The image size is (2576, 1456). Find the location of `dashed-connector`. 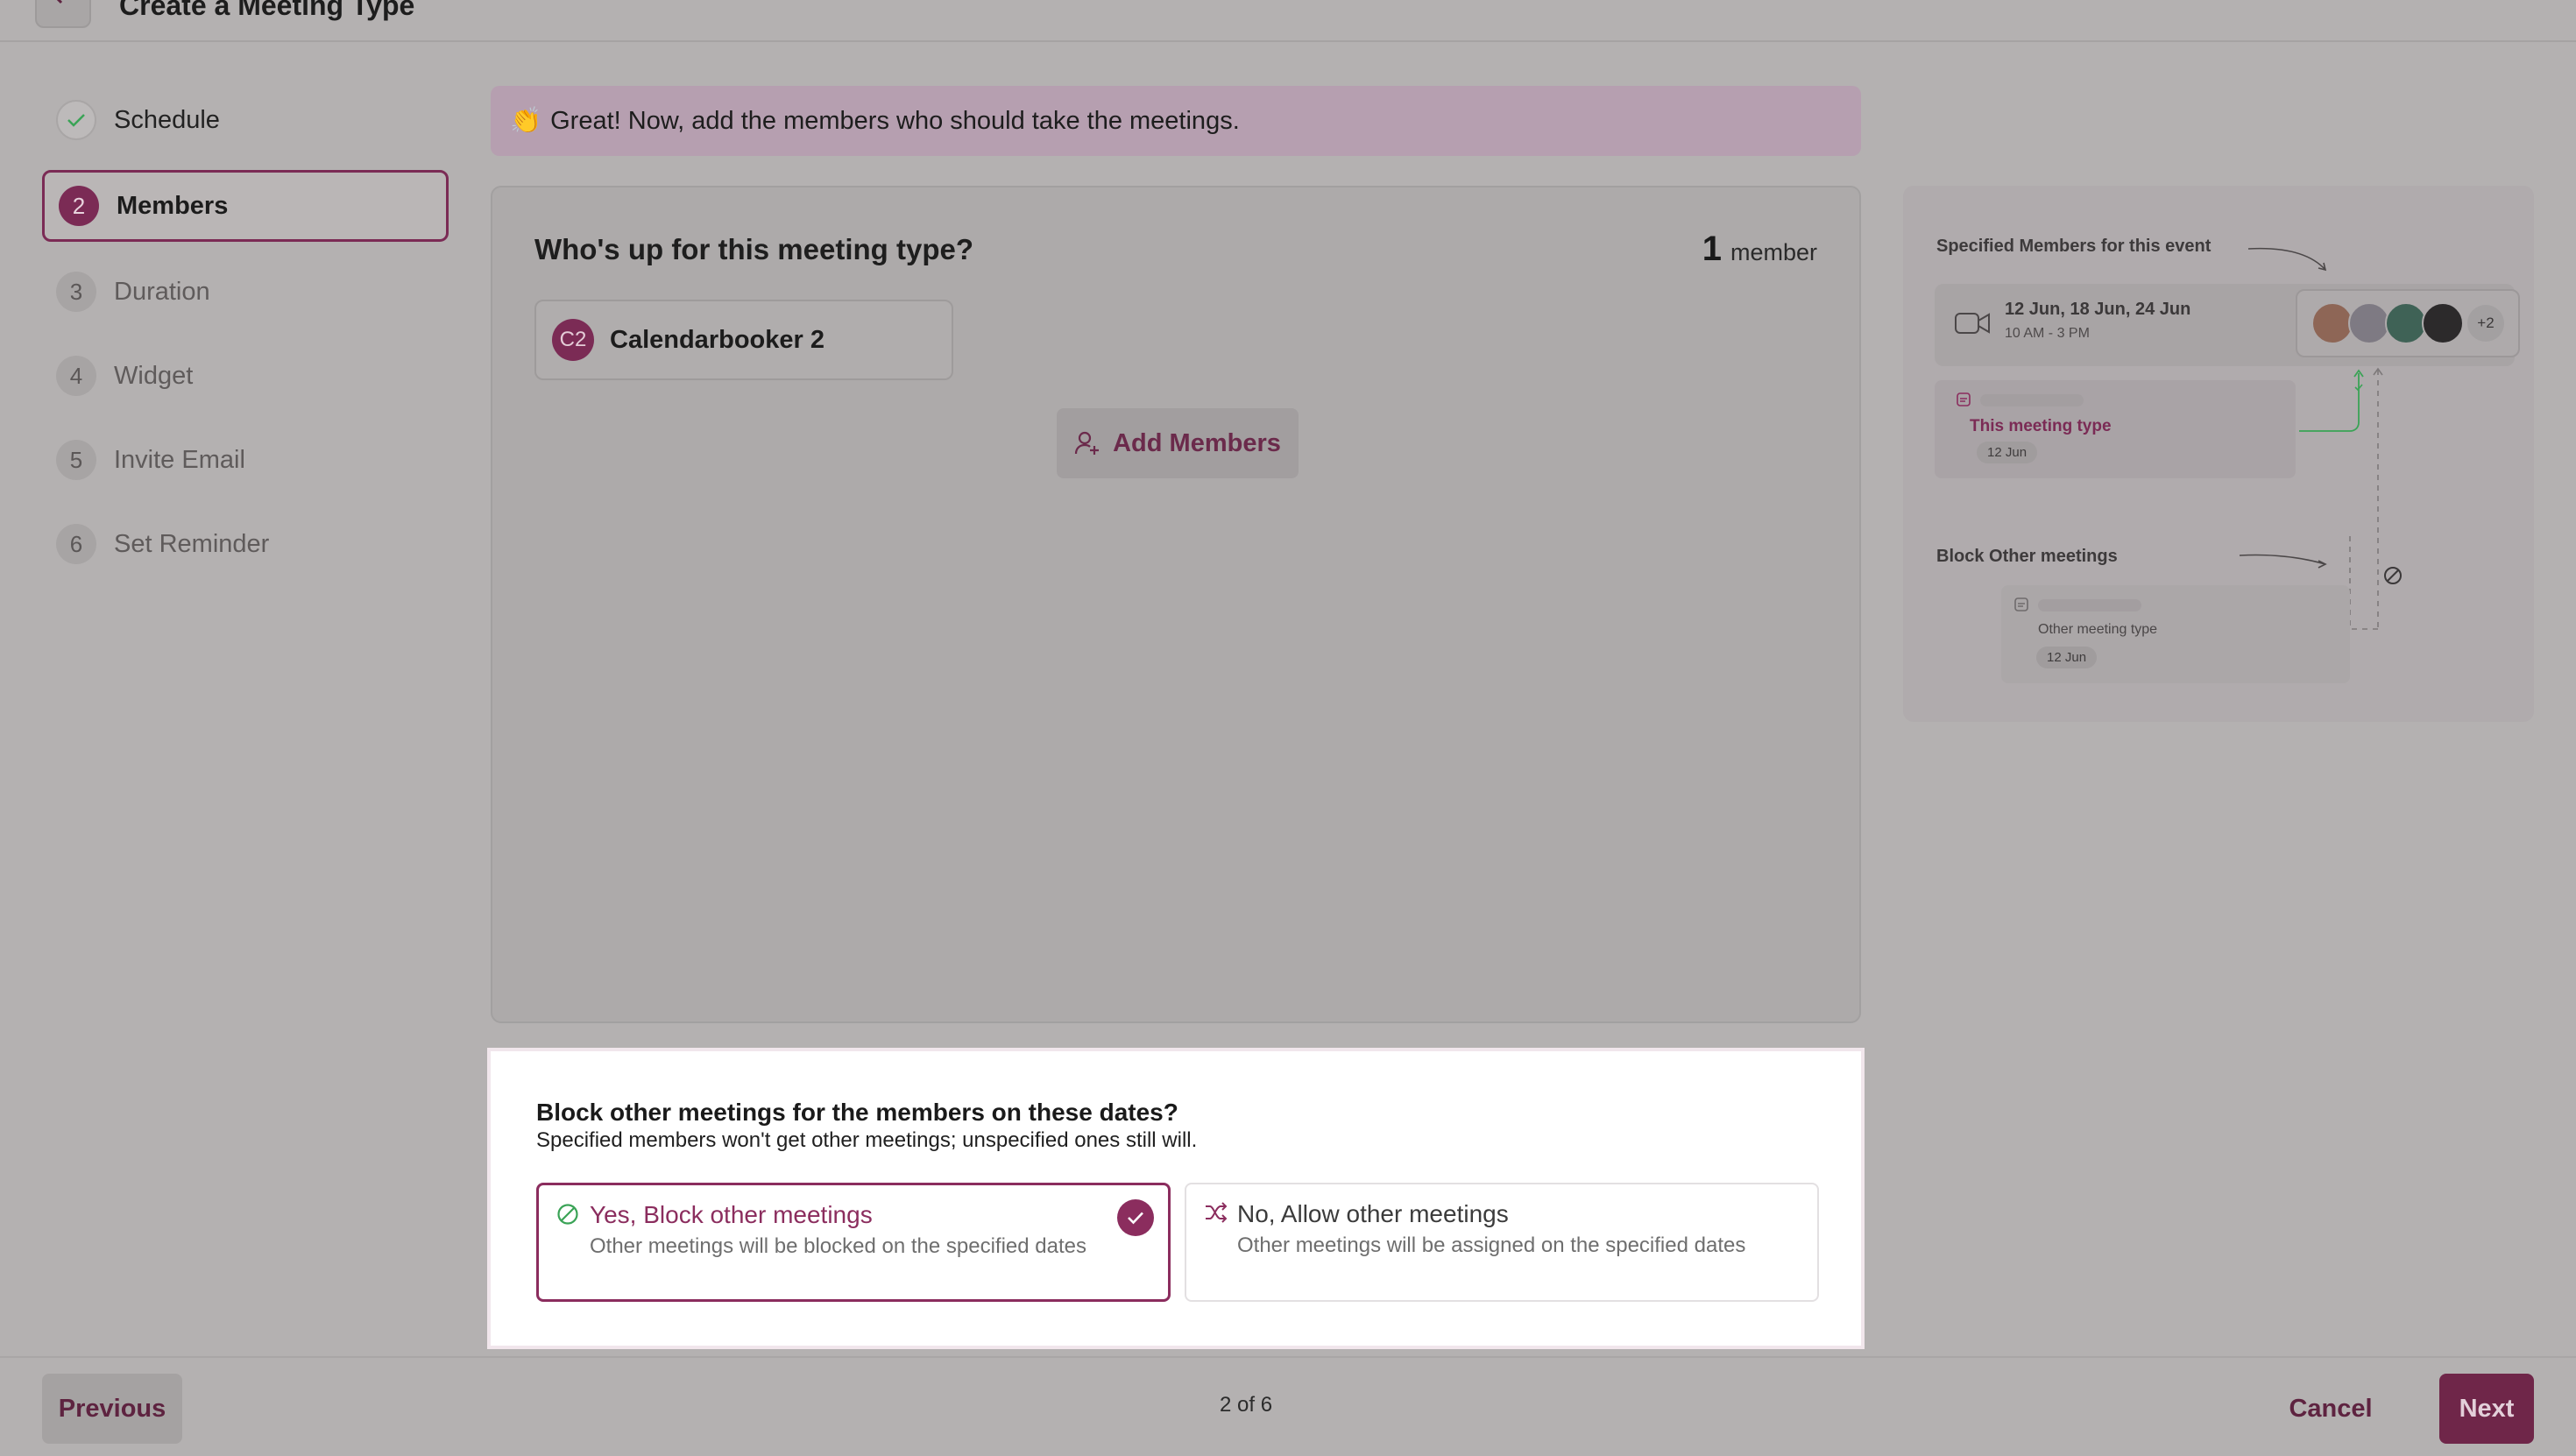

dashed-connector is located at coordinates (2366, 499).